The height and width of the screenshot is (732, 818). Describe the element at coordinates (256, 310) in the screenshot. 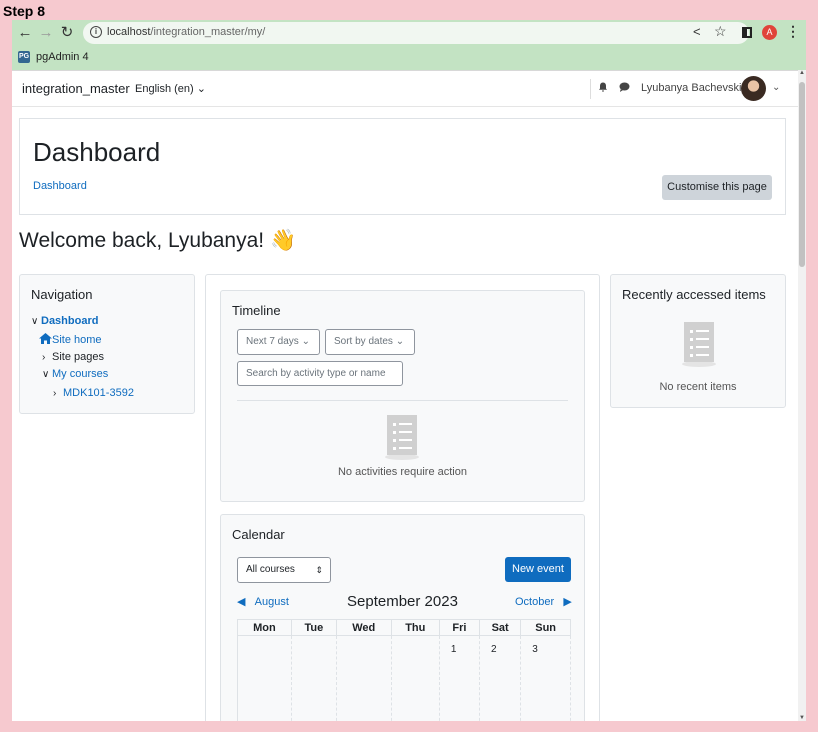

I see `timeline-title: Timeline` at that location.